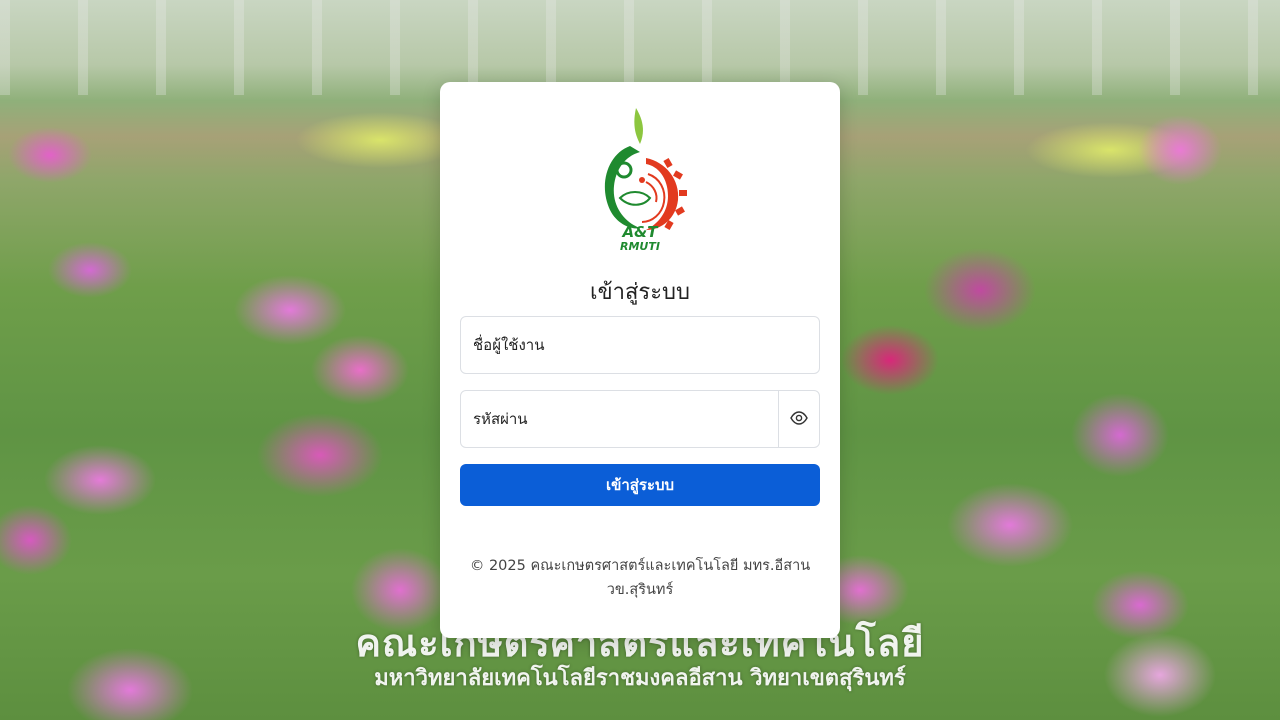  What do you see at coordinates (623, 419) in the screenshot?
I see `password-input` at bounding box center [623, 419].